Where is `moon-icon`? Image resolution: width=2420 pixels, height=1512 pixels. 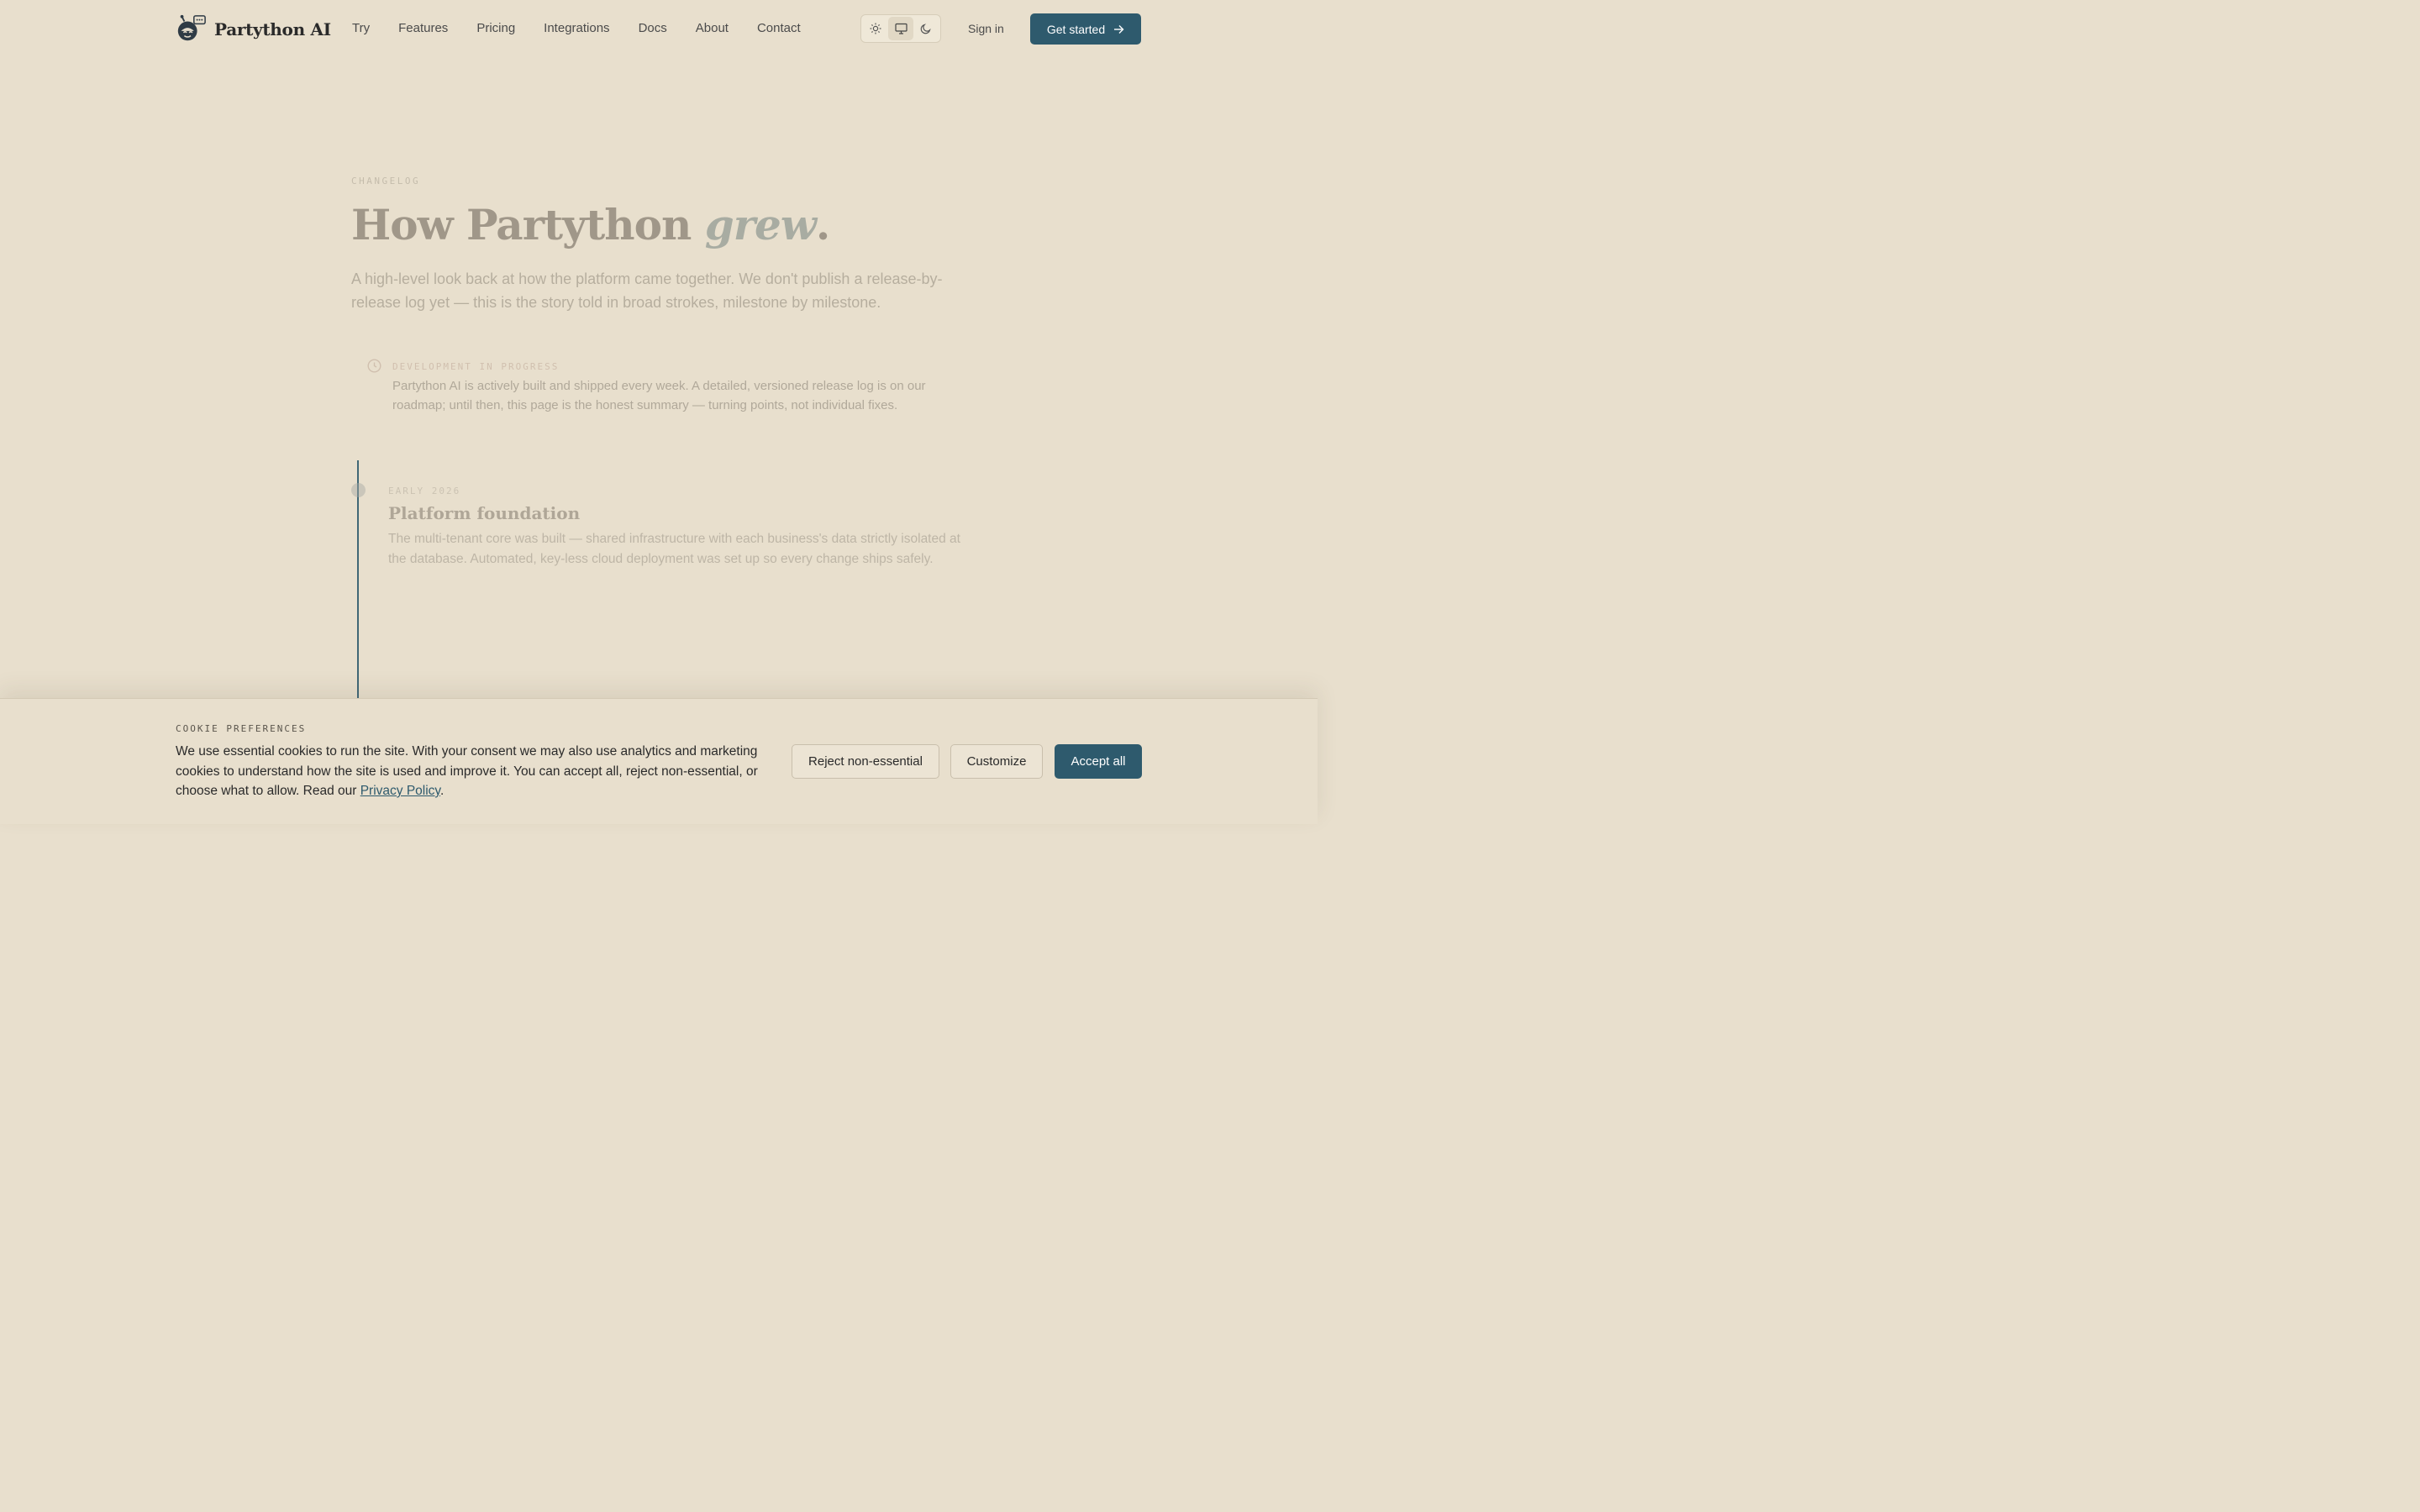 moon-icon is located at coordinates (926, 29).